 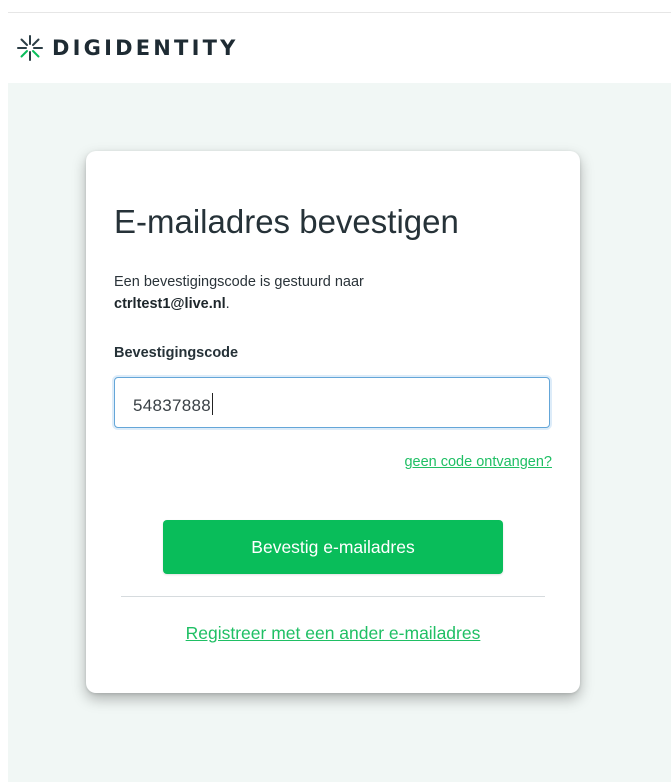 What do you see at coordinates (286, 221) in the screenshot?
I see `page-title: E-mailadres bevestigen` at bounding box center [286, 221].